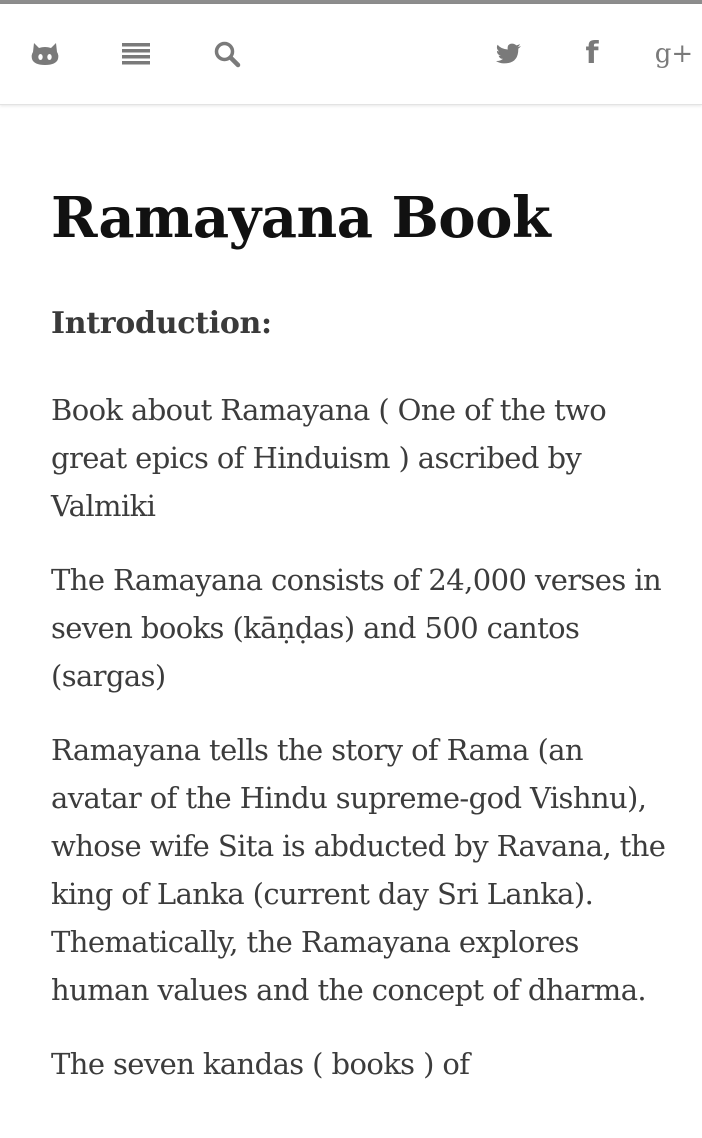 This screenshot has width=702, height=1138. Describe the element at coordinates (351, 54) in the screenshot. I see `top-toolbar: f g+` at that location.